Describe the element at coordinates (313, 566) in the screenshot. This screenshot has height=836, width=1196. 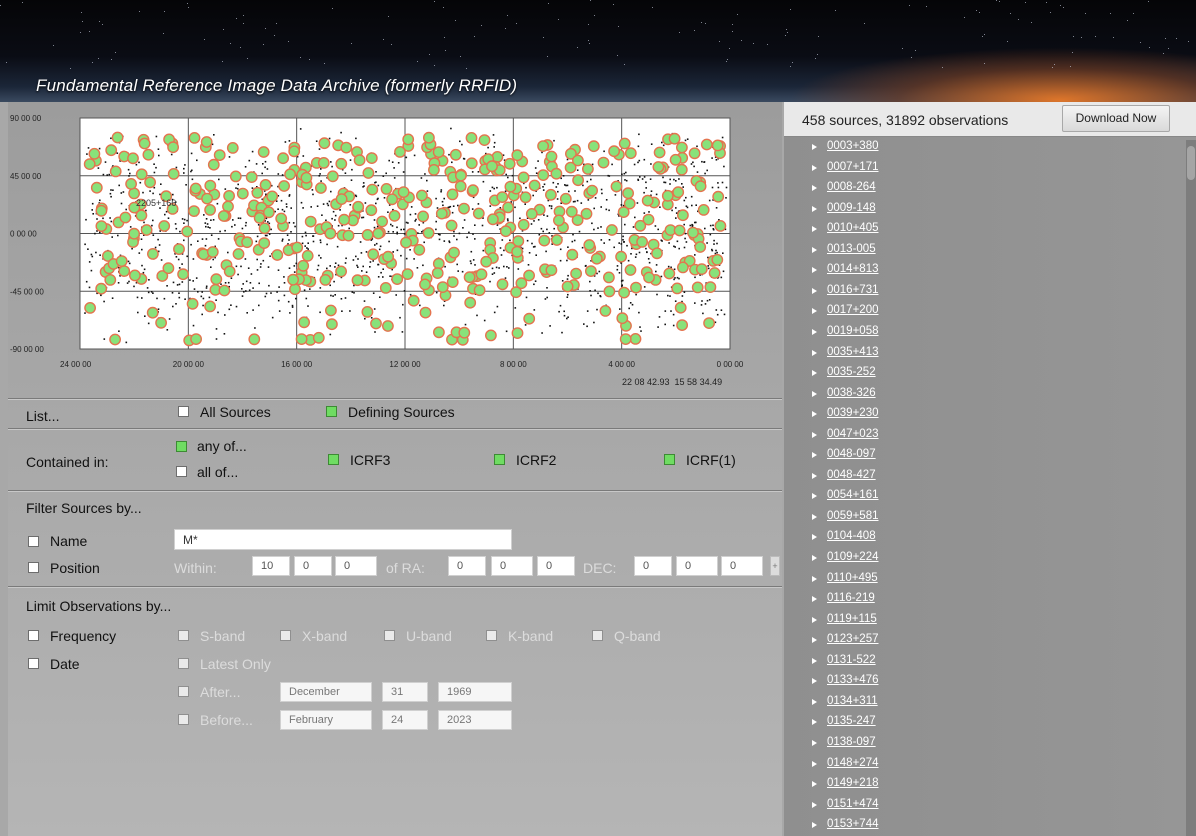
I see `within-min-input: 0` at that location.